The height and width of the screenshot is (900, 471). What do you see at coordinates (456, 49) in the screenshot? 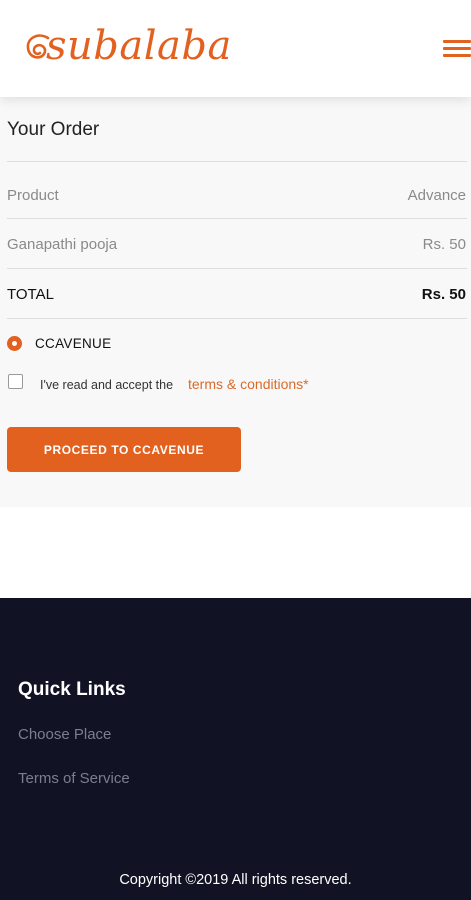
I see `hamburger-menu-icon` at bounding box center [456, 49].